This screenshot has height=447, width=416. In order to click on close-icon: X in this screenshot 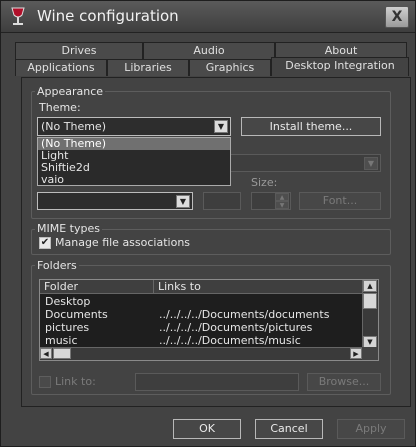, I will do `click(397, 17)`.